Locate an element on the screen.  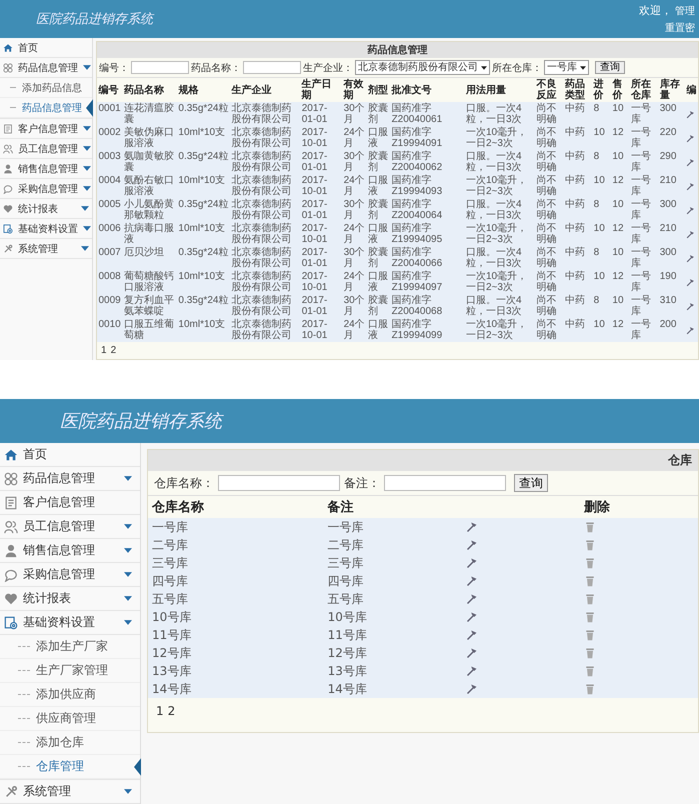
table-cell: 0007 is located at coordinates (109, 258).